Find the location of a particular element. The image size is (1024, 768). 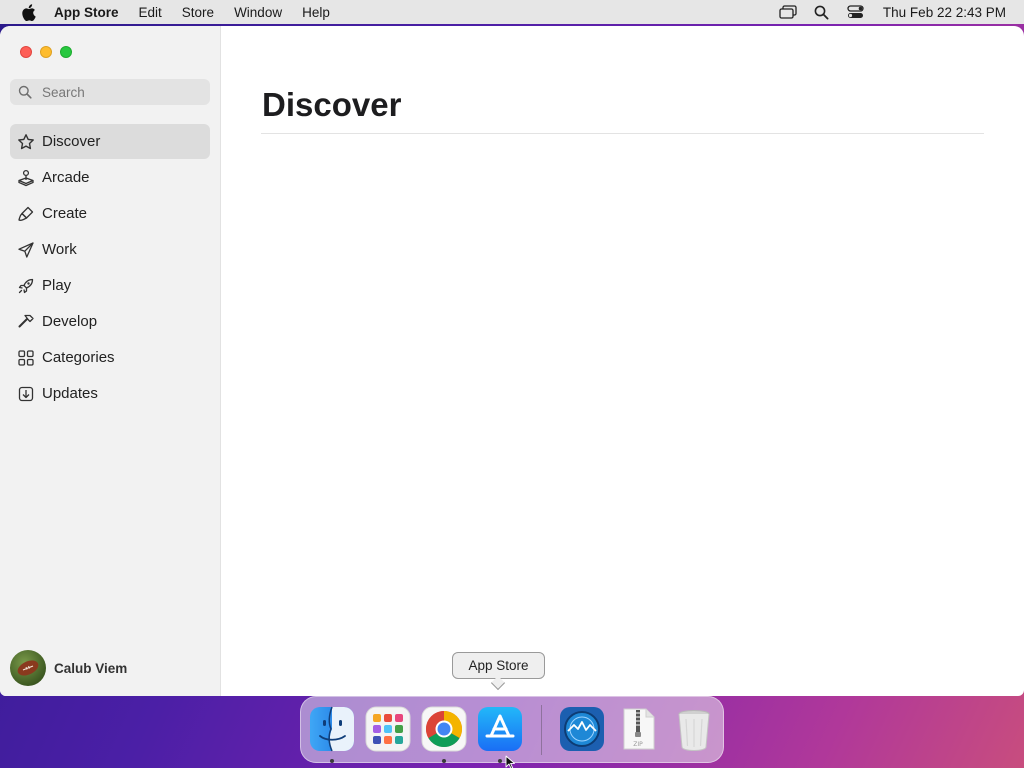

svg-text: ZIP is located at coordinates (638, 744).